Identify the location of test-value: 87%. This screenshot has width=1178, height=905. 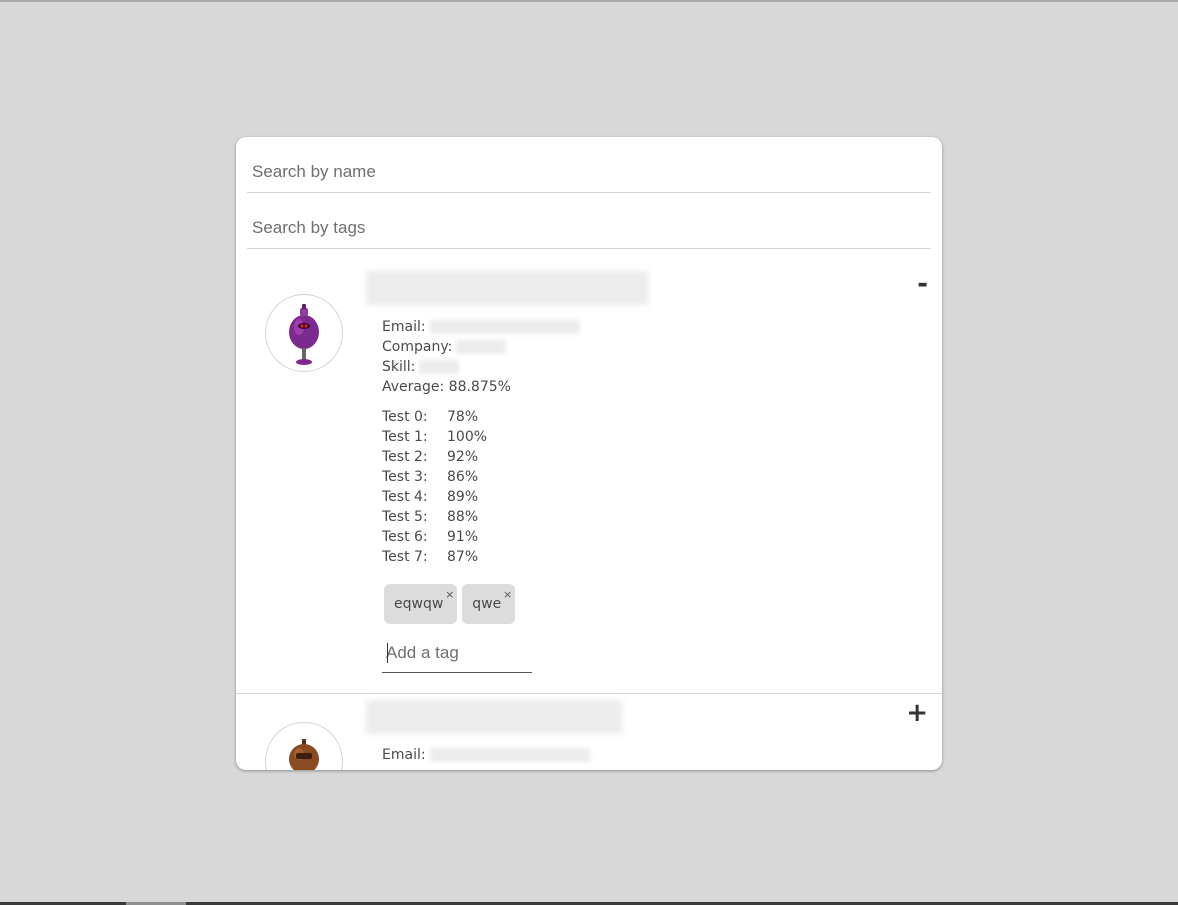
(463, 557).